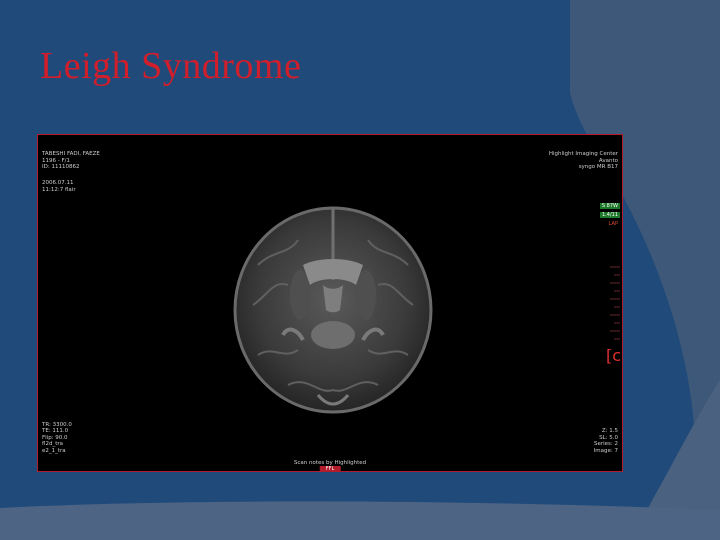 The width and height of the screenshot is (720, 540). What do you see at coordinates (609, 206) in the screenshot?
I see `window-tag: S 87W` at bounding box center [609, 206].